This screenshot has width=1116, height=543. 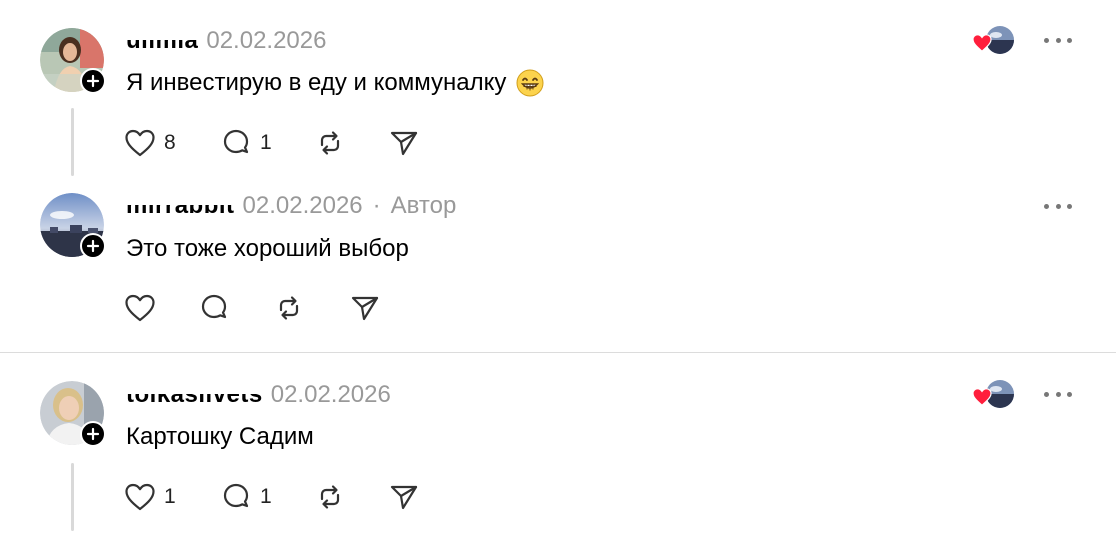 I want to click on post-actions: 8 1, so click(x=272, y=143).